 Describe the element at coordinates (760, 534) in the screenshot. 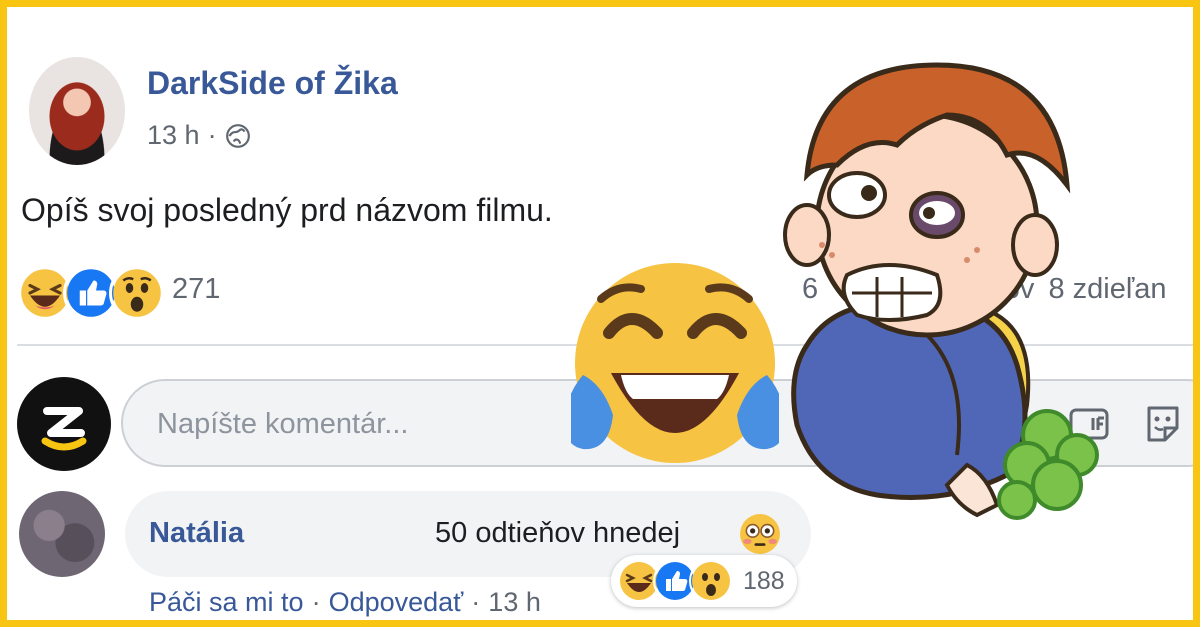

I see `flushed-emoji` at that location.